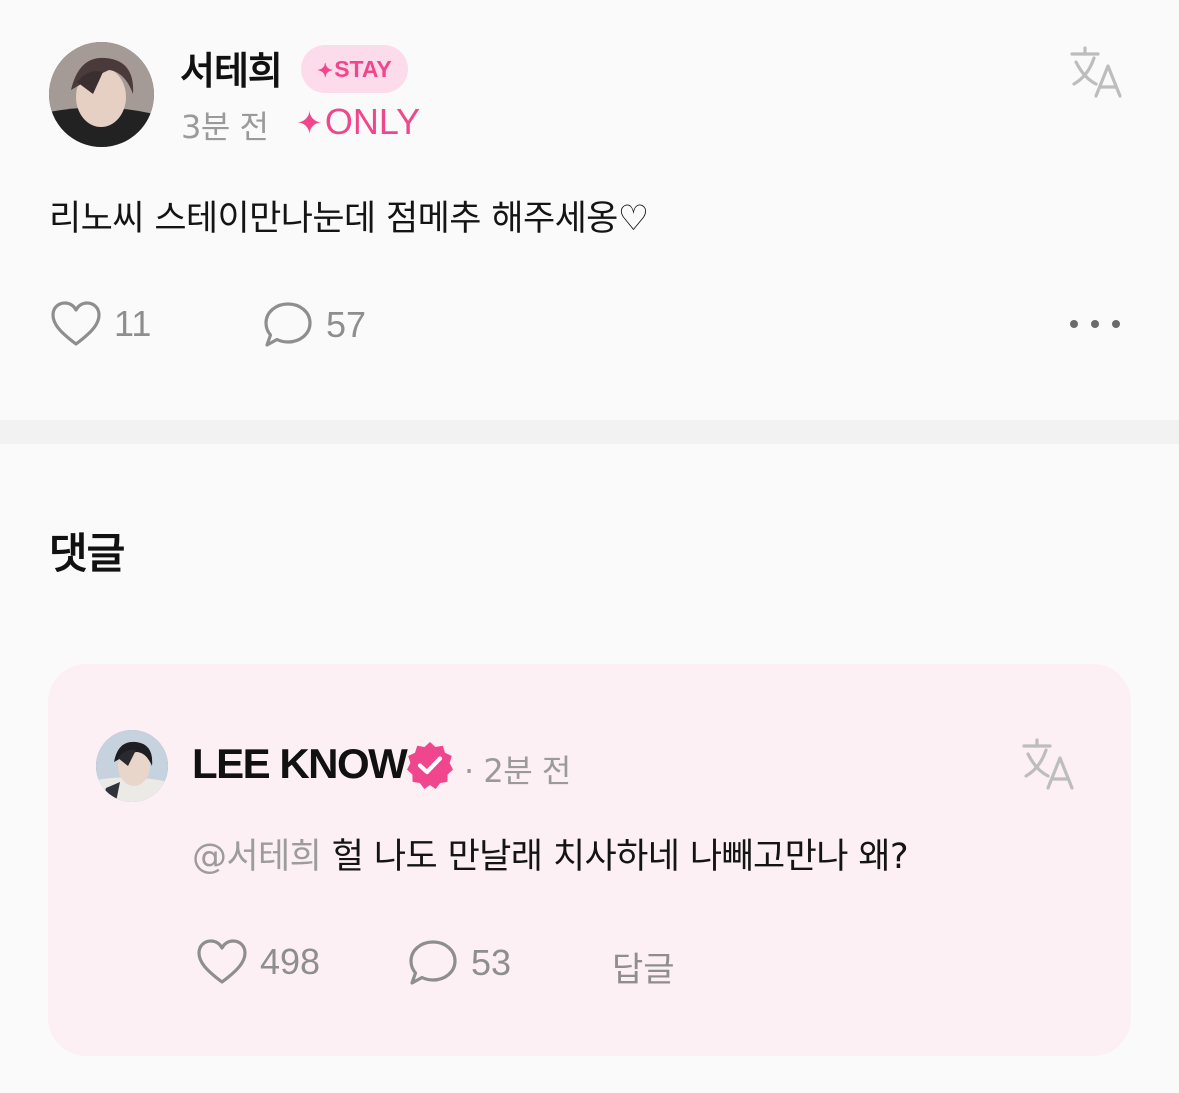 This screenshot has width=1179, height=1093. Describe the element at coordinates (363, 69) in the screenshot. I see `badge-label: STAY` at that location.